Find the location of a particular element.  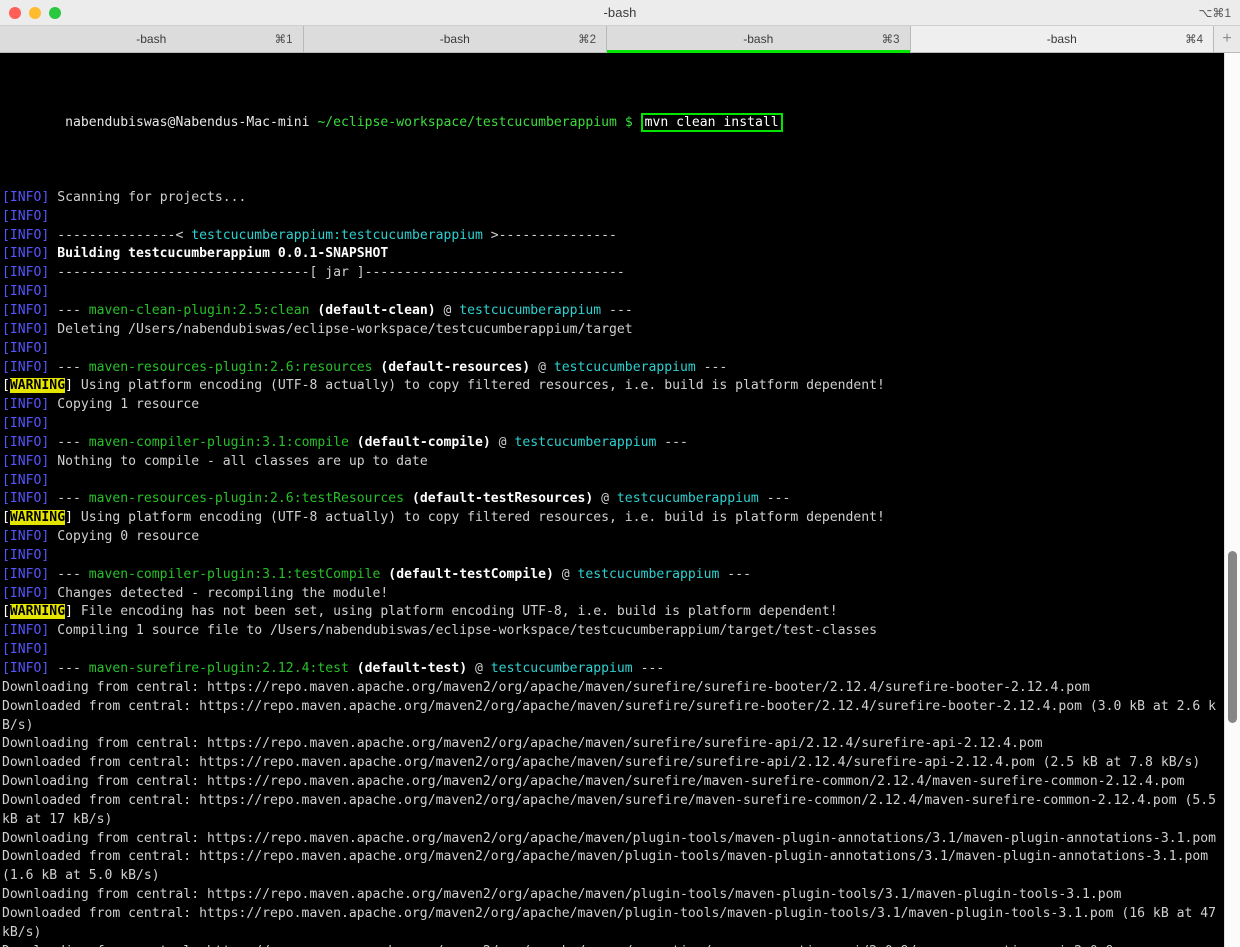

tab-3: -bash ⌘3 is located at coordinates (759, 39).